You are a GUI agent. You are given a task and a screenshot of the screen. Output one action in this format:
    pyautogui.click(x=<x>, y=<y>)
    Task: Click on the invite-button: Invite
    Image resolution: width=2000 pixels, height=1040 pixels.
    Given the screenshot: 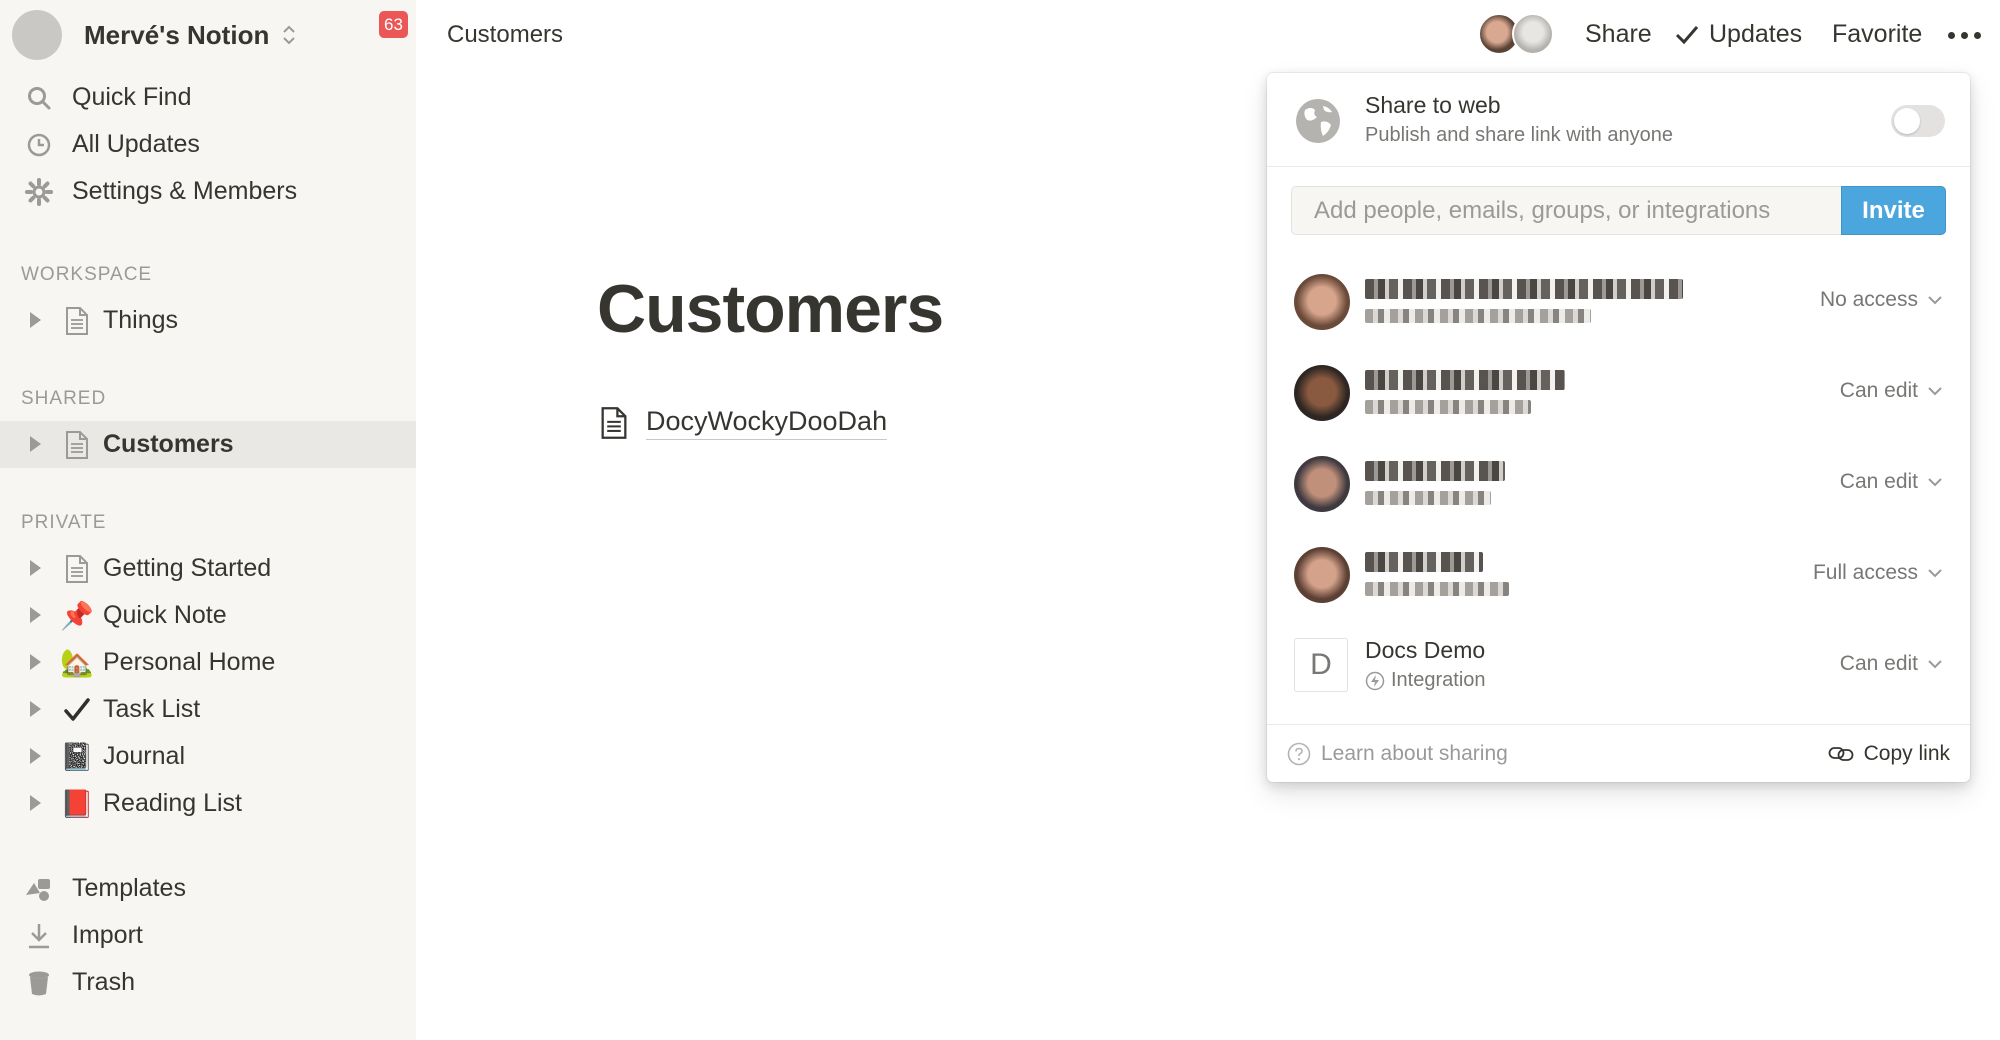 What is the action you would take?
    pyautogui.click(x=1893, y=210)
    